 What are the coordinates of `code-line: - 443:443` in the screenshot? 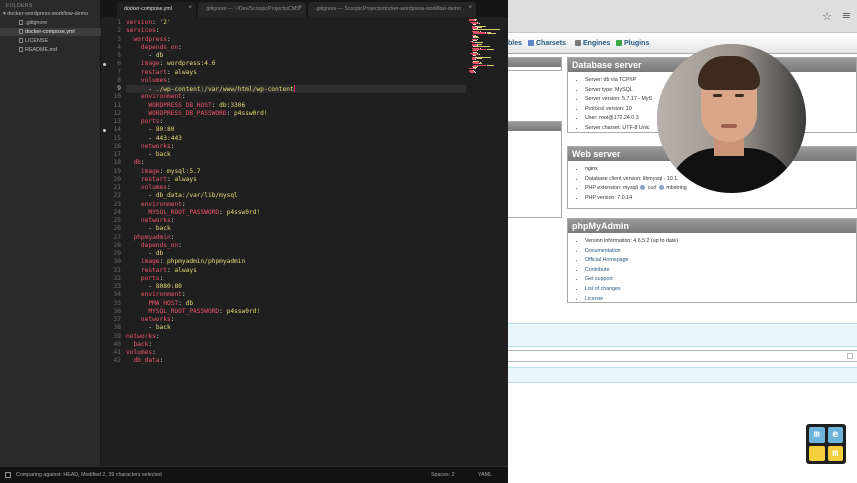 It's located at (154, 139).